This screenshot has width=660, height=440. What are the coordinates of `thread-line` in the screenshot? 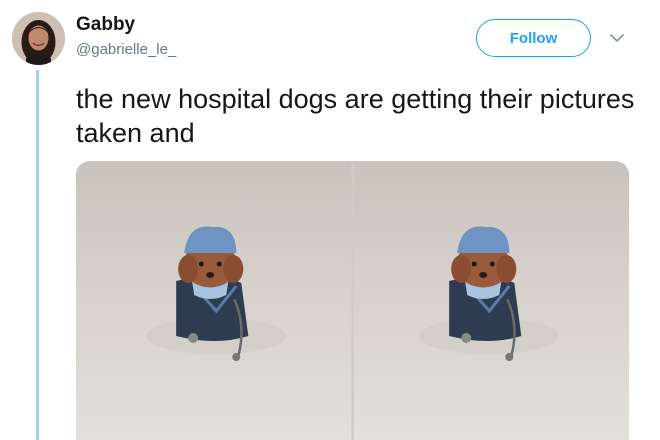 It's located at (37, 255).